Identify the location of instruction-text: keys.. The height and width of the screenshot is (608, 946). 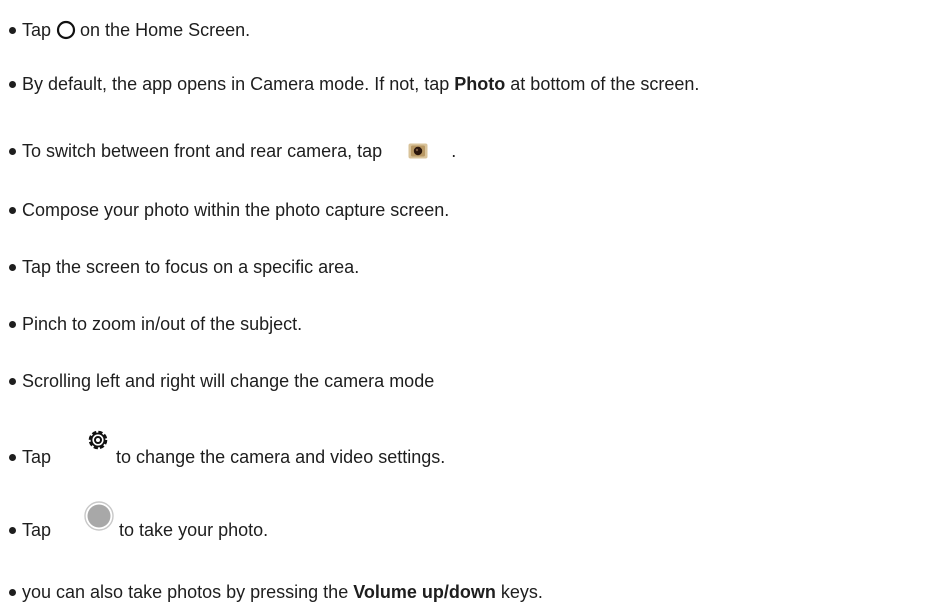
(521, 592).